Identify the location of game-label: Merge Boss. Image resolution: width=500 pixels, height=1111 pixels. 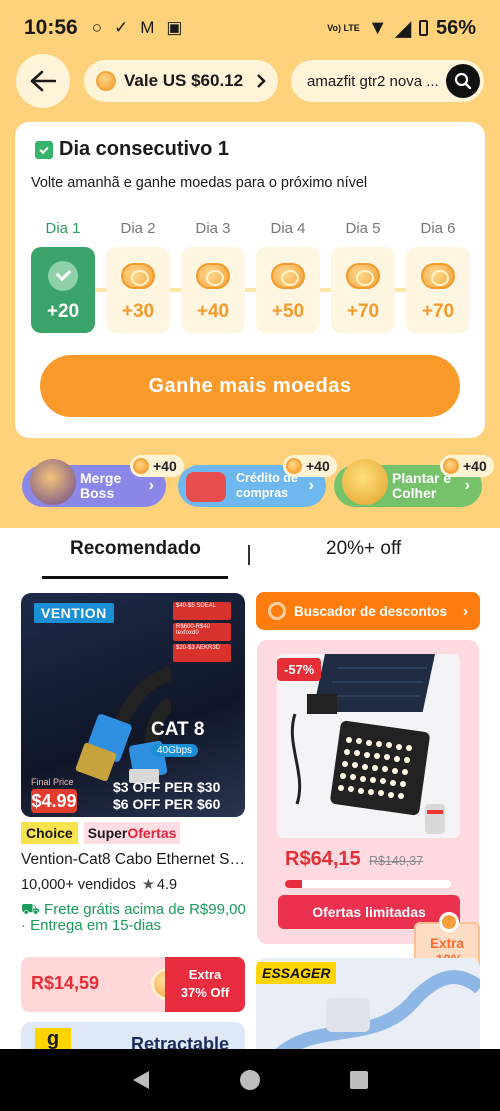
(101, 485).